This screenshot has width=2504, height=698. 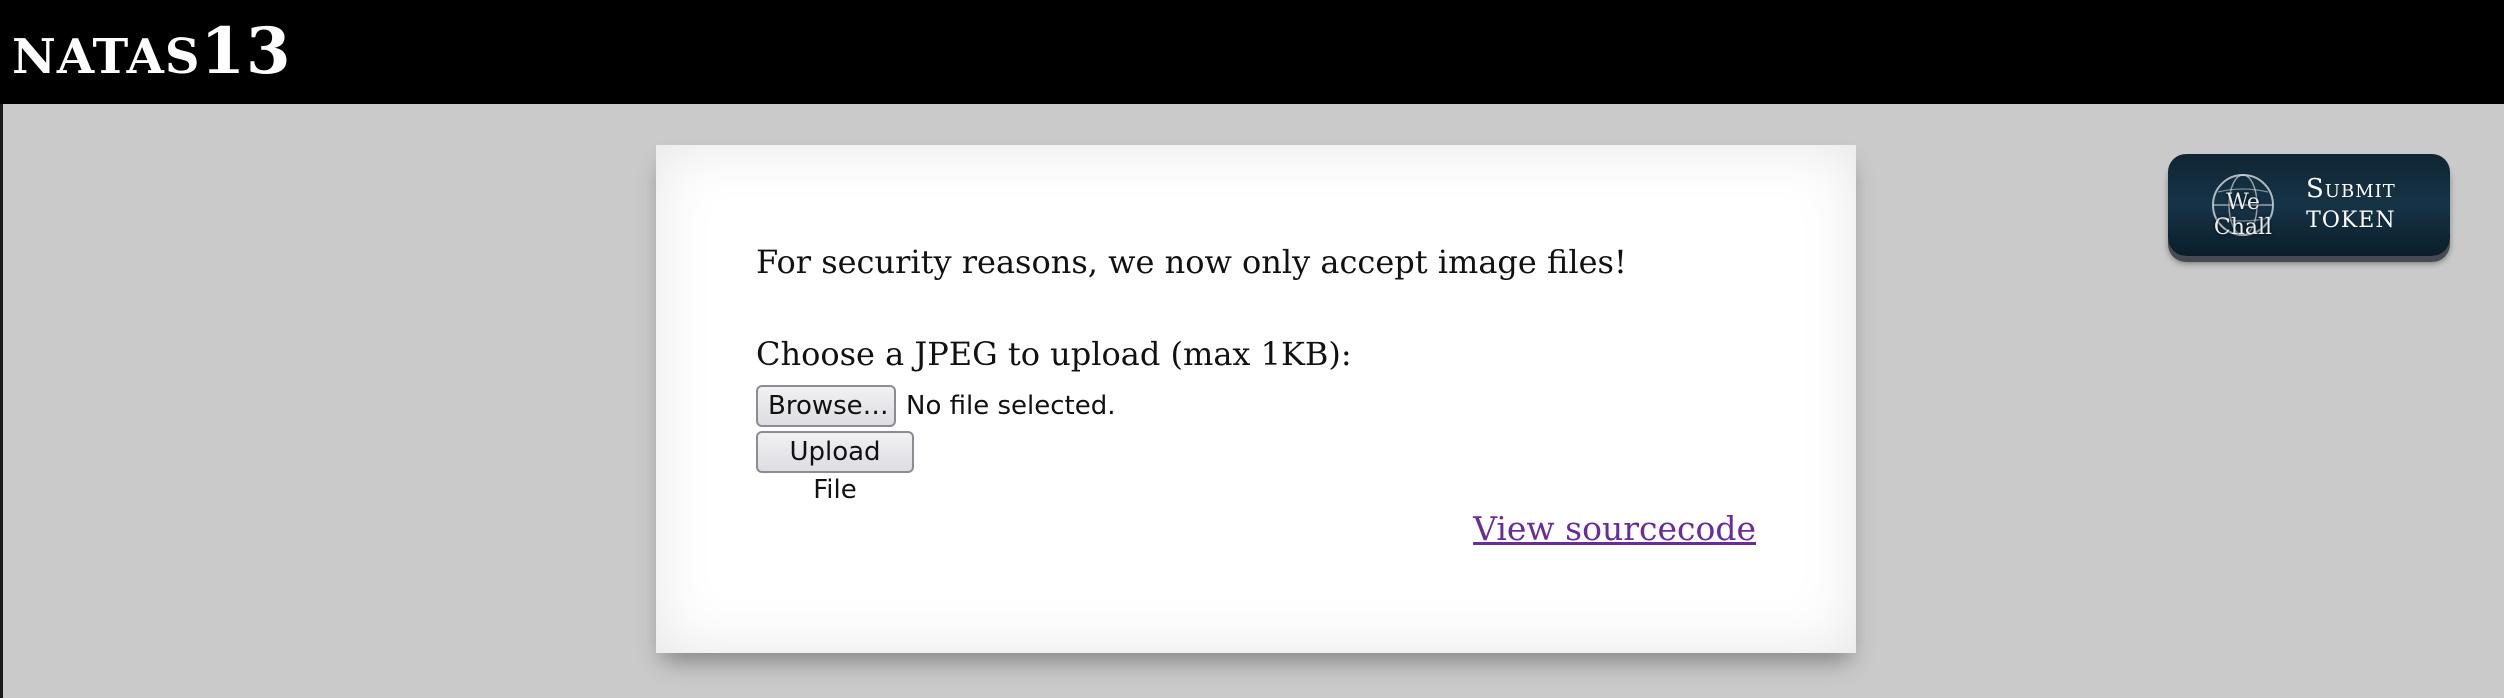 I want to click on upload-label: Choose a JPEG to upload (max 1KB):, so click(x=1054, y=354).